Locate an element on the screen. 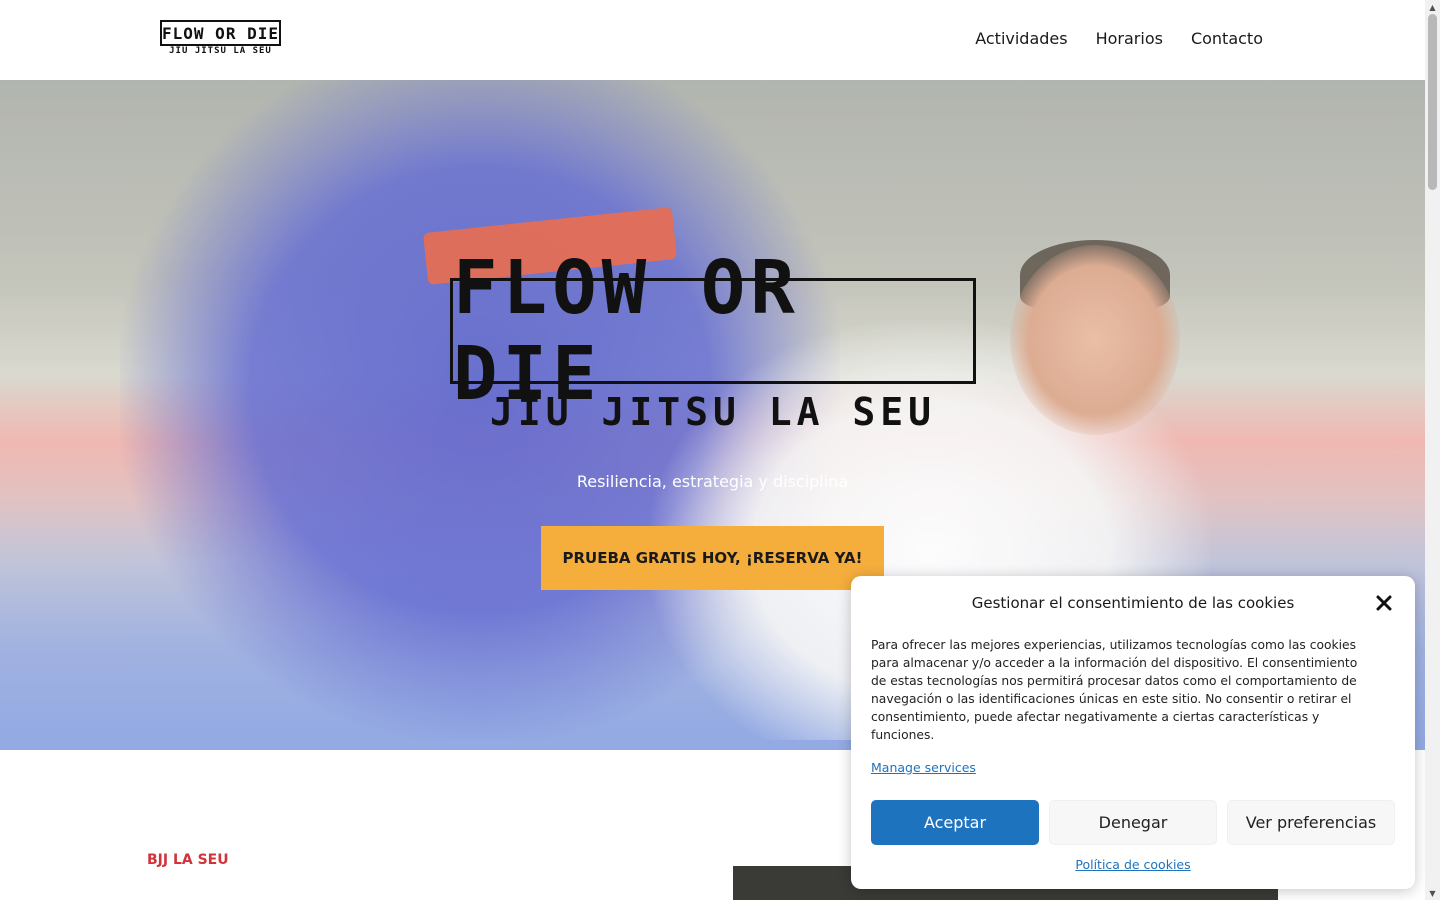 The width and height of the screenshot is (1440, 900). cookie-policy-link: Política de cookies is located at coordinates (1132, 864).